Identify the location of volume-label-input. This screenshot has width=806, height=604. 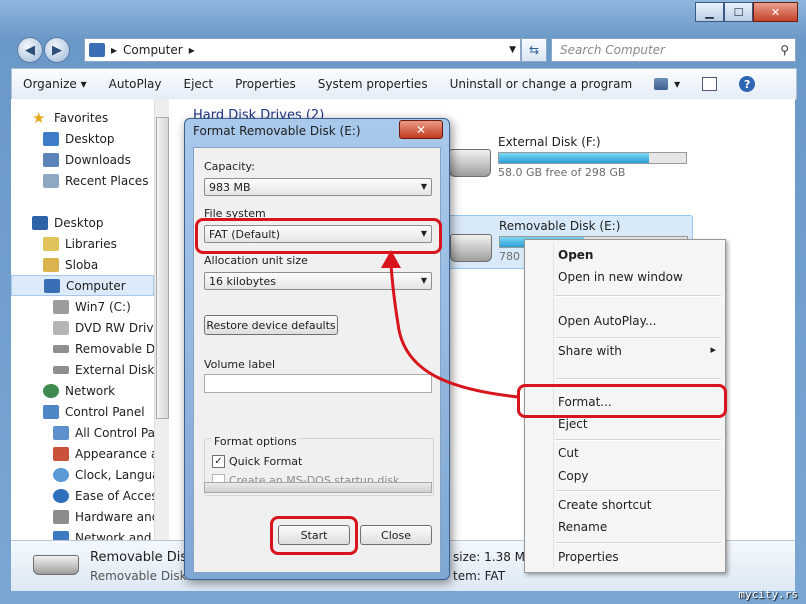
(318, 383).